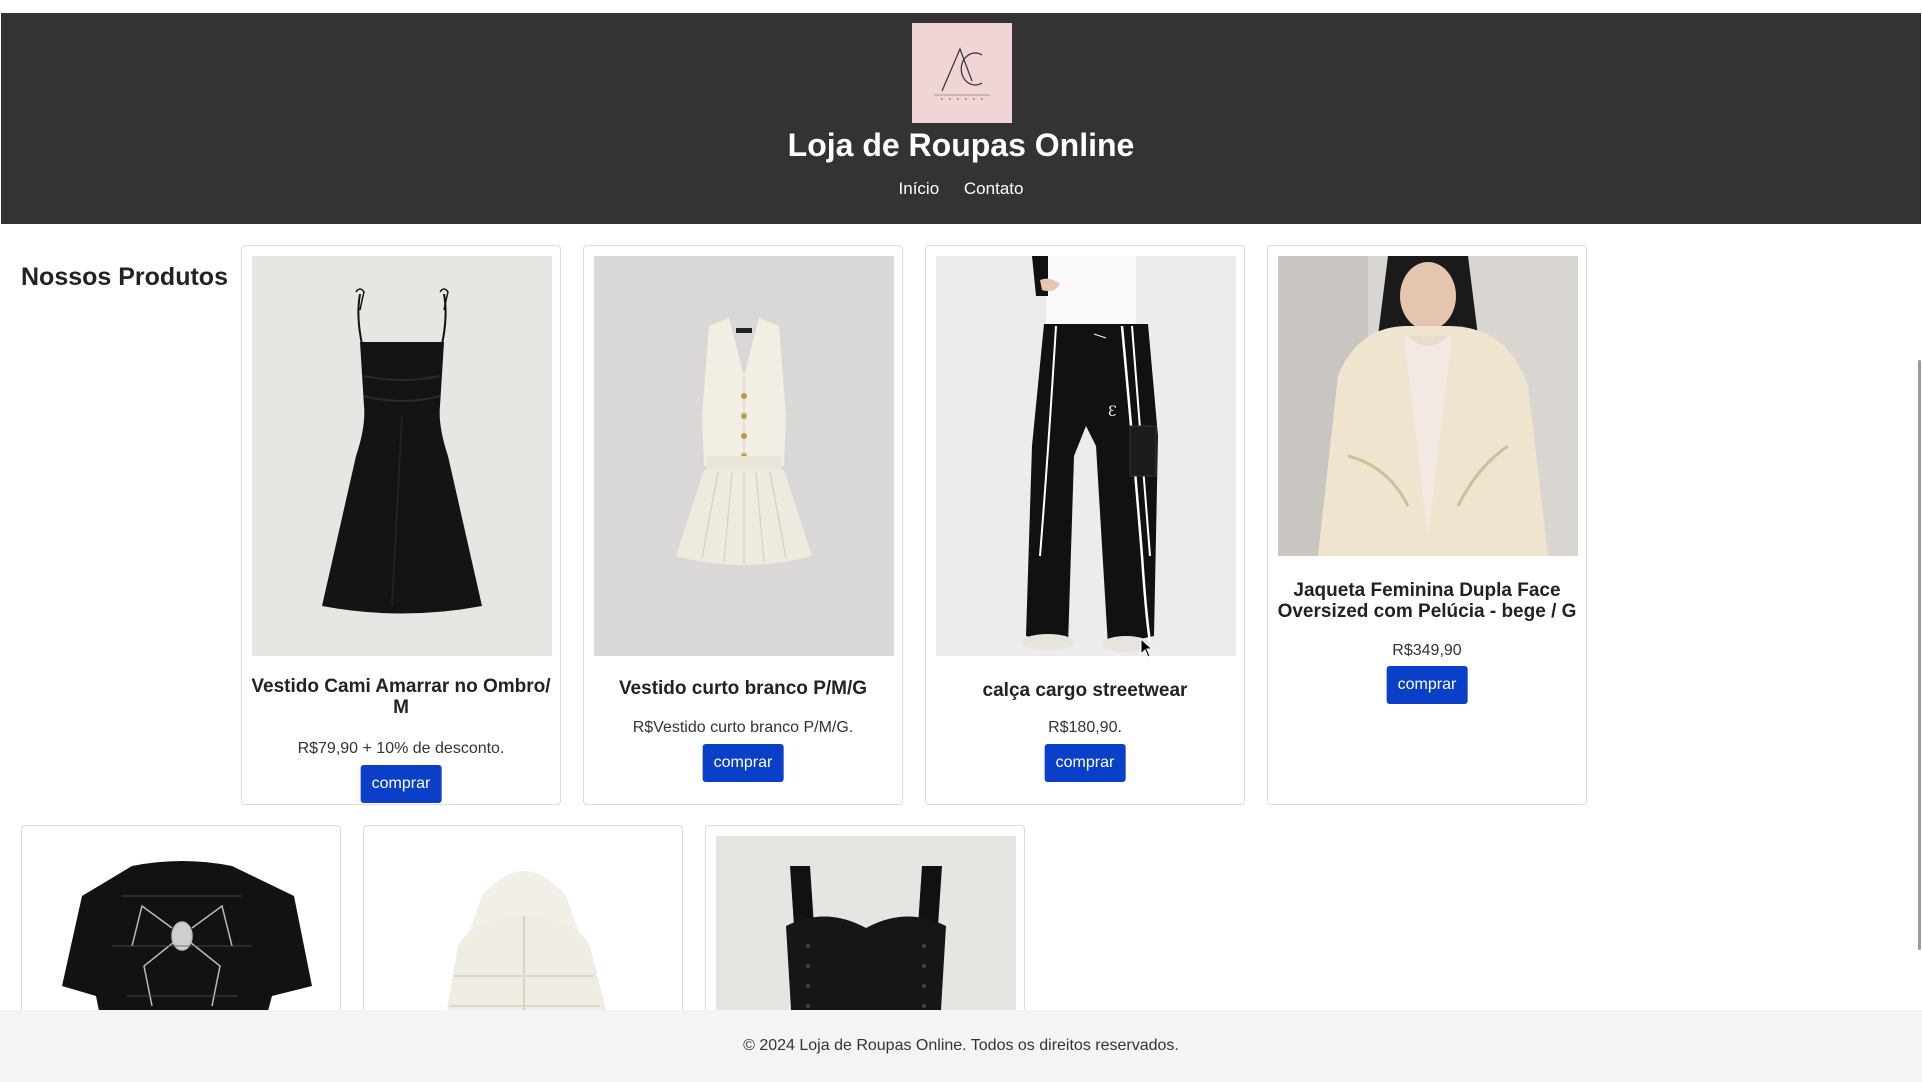  What do you see at coordinates (744, 456) in the screenshot?
I see `product-image-white-vest-dress` at bounding box center [744, 456].